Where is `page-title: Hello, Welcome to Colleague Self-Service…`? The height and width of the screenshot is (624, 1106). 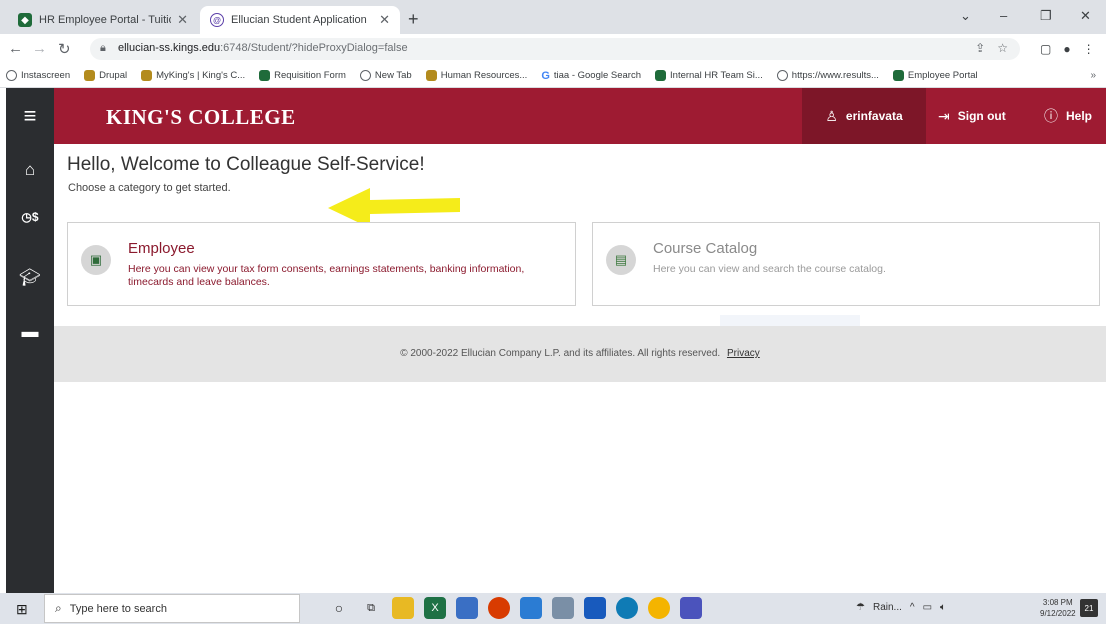 page-title: Hello, Welcome to Colleague Self-Service… is located at coordinates (246, 164).